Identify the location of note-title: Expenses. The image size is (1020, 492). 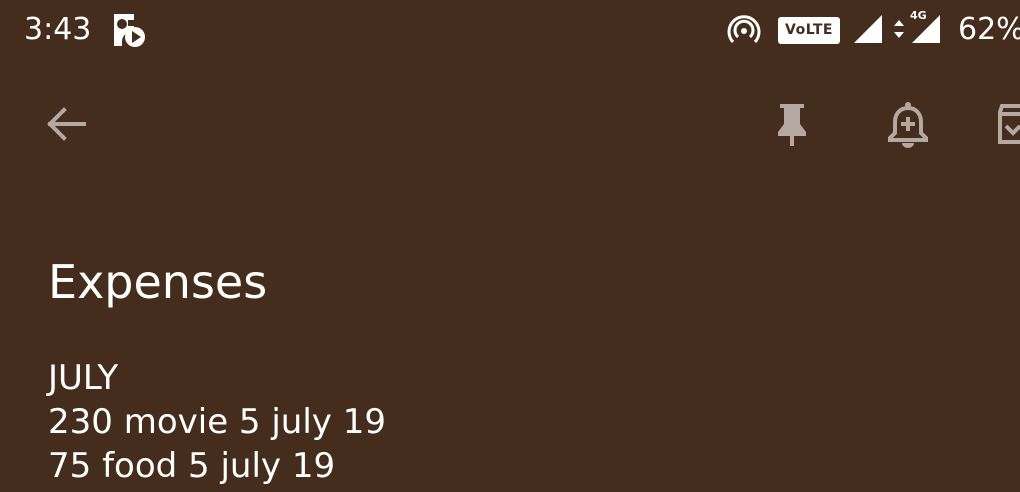
(157, 282).